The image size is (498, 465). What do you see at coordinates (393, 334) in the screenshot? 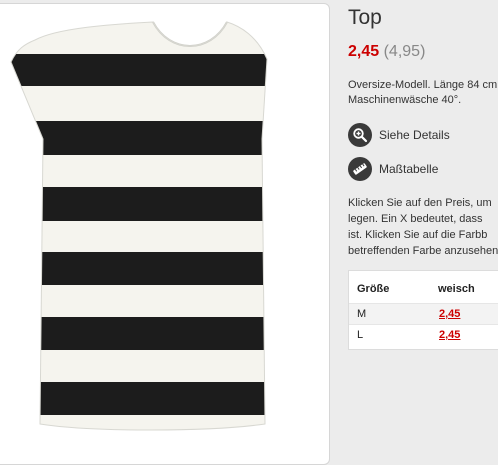
I see `size-cell: L` at bounding box center [393, 334].